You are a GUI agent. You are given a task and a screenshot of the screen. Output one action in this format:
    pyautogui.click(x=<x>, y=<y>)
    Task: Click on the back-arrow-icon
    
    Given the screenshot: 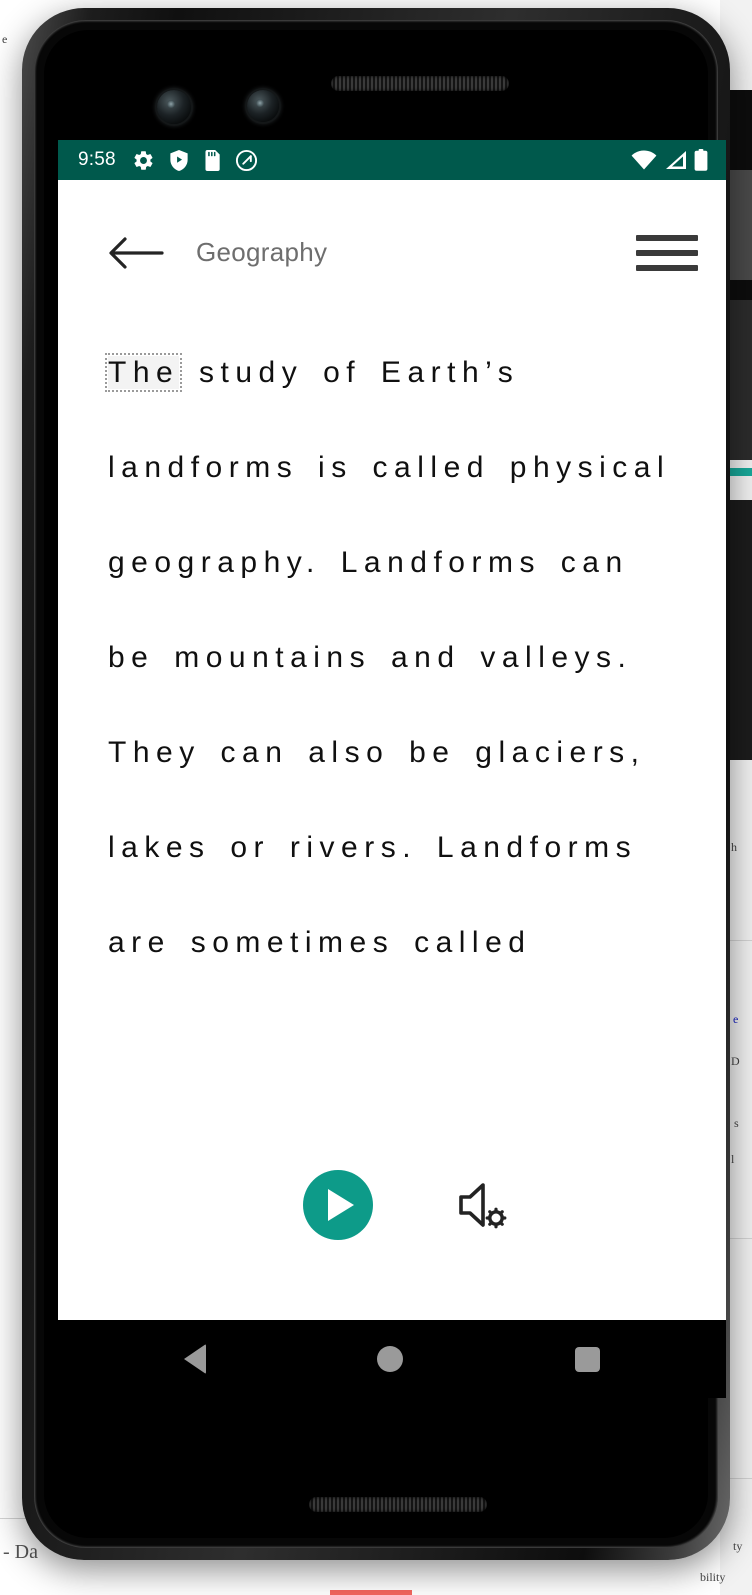 What is the action you would take?
    pyautogui.click(x=136, y=253)
    